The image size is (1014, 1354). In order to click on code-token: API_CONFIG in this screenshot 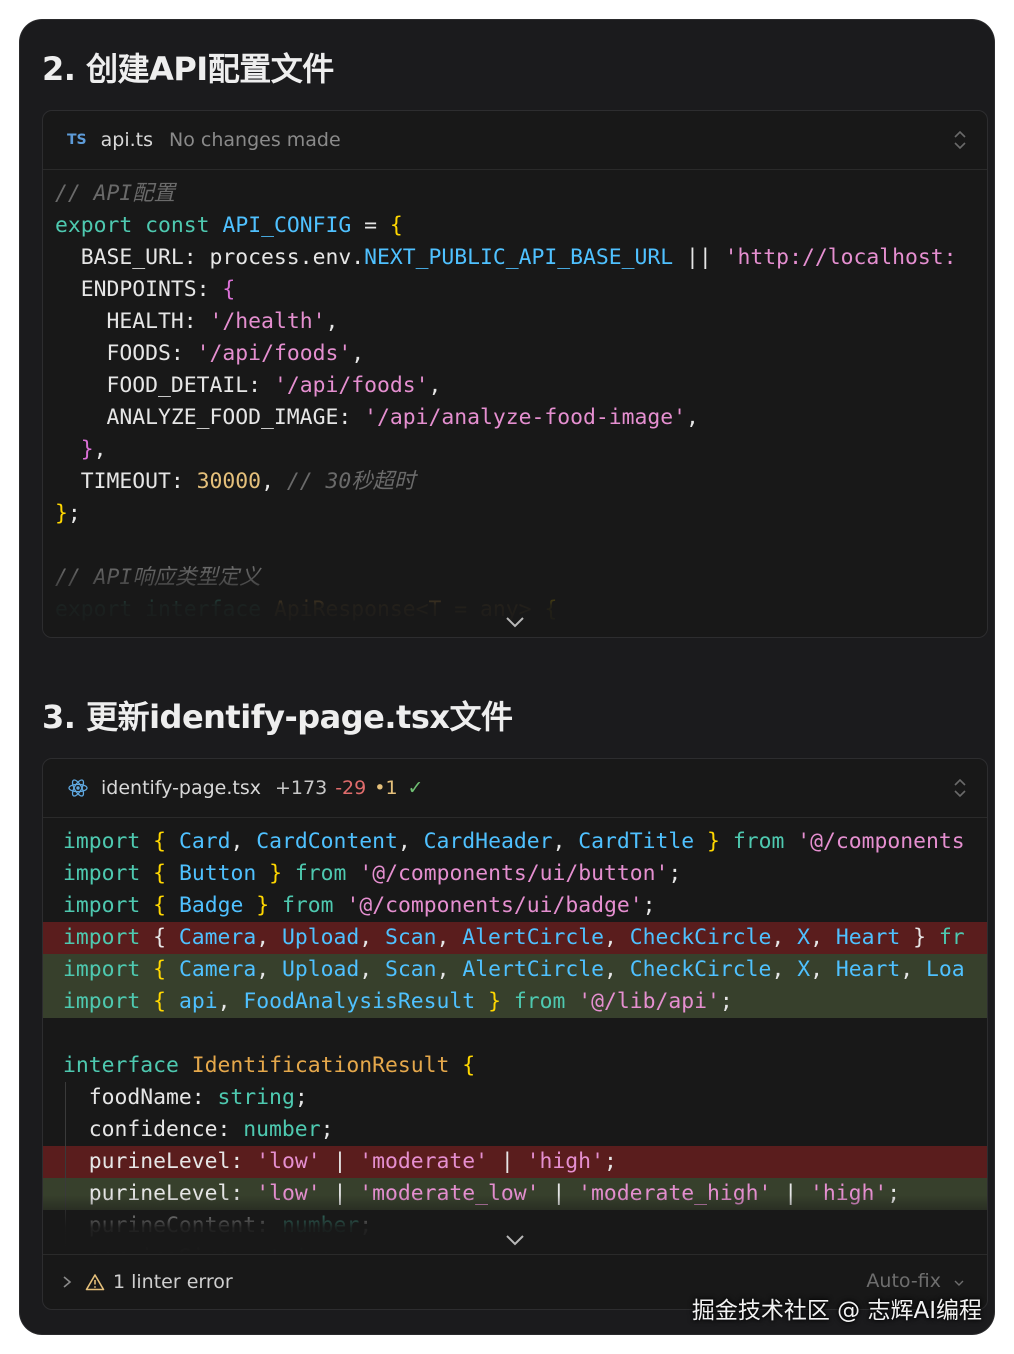, I will do `click(287, 225)`.